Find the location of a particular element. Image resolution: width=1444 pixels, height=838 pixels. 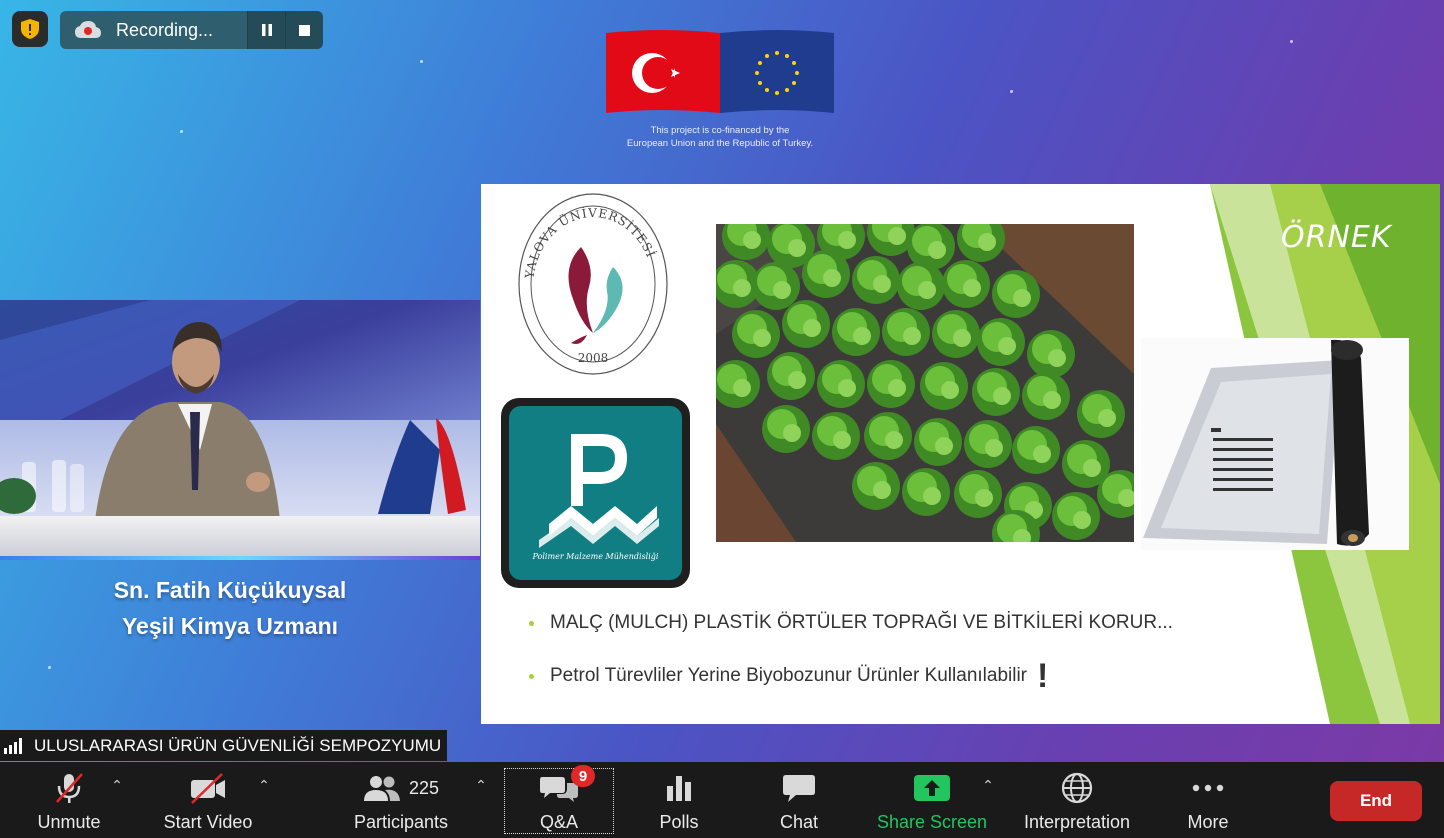

stop-recording-button is located at coordinates (304, 30).